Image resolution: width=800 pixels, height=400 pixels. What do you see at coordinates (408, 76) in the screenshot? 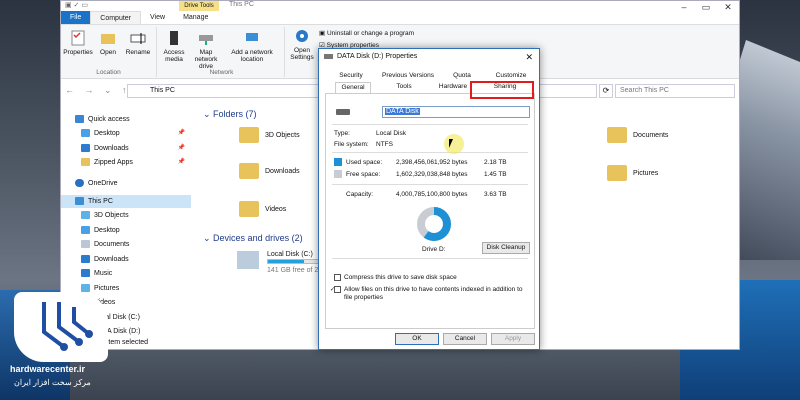
I see `tab-previous-versions: Previous Versions` at bounding box center [408, 76].